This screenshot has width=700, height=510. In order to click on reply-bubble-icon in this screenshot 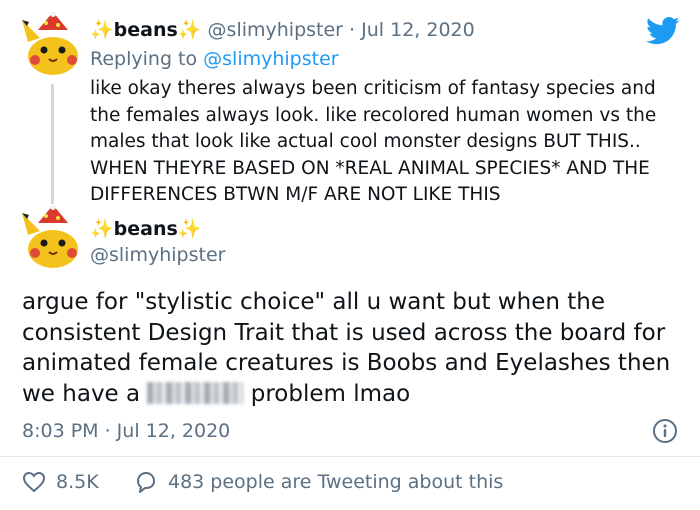, I will do `click(146, 482)`.